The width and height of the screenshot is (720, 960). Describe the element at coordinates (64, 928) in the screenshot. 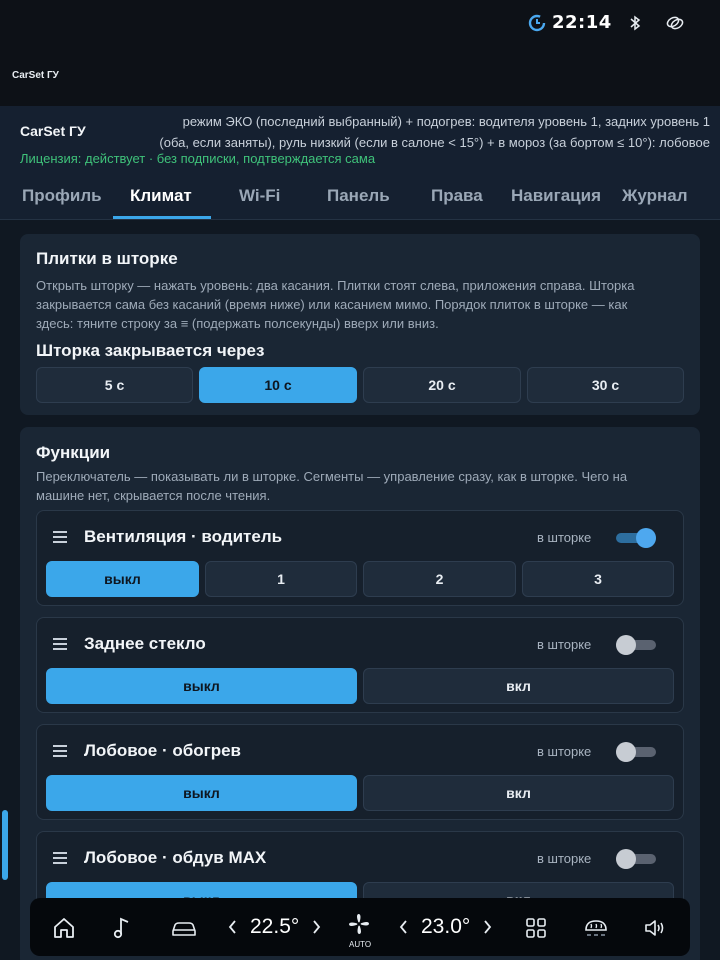

I see `home-icon` at that location.